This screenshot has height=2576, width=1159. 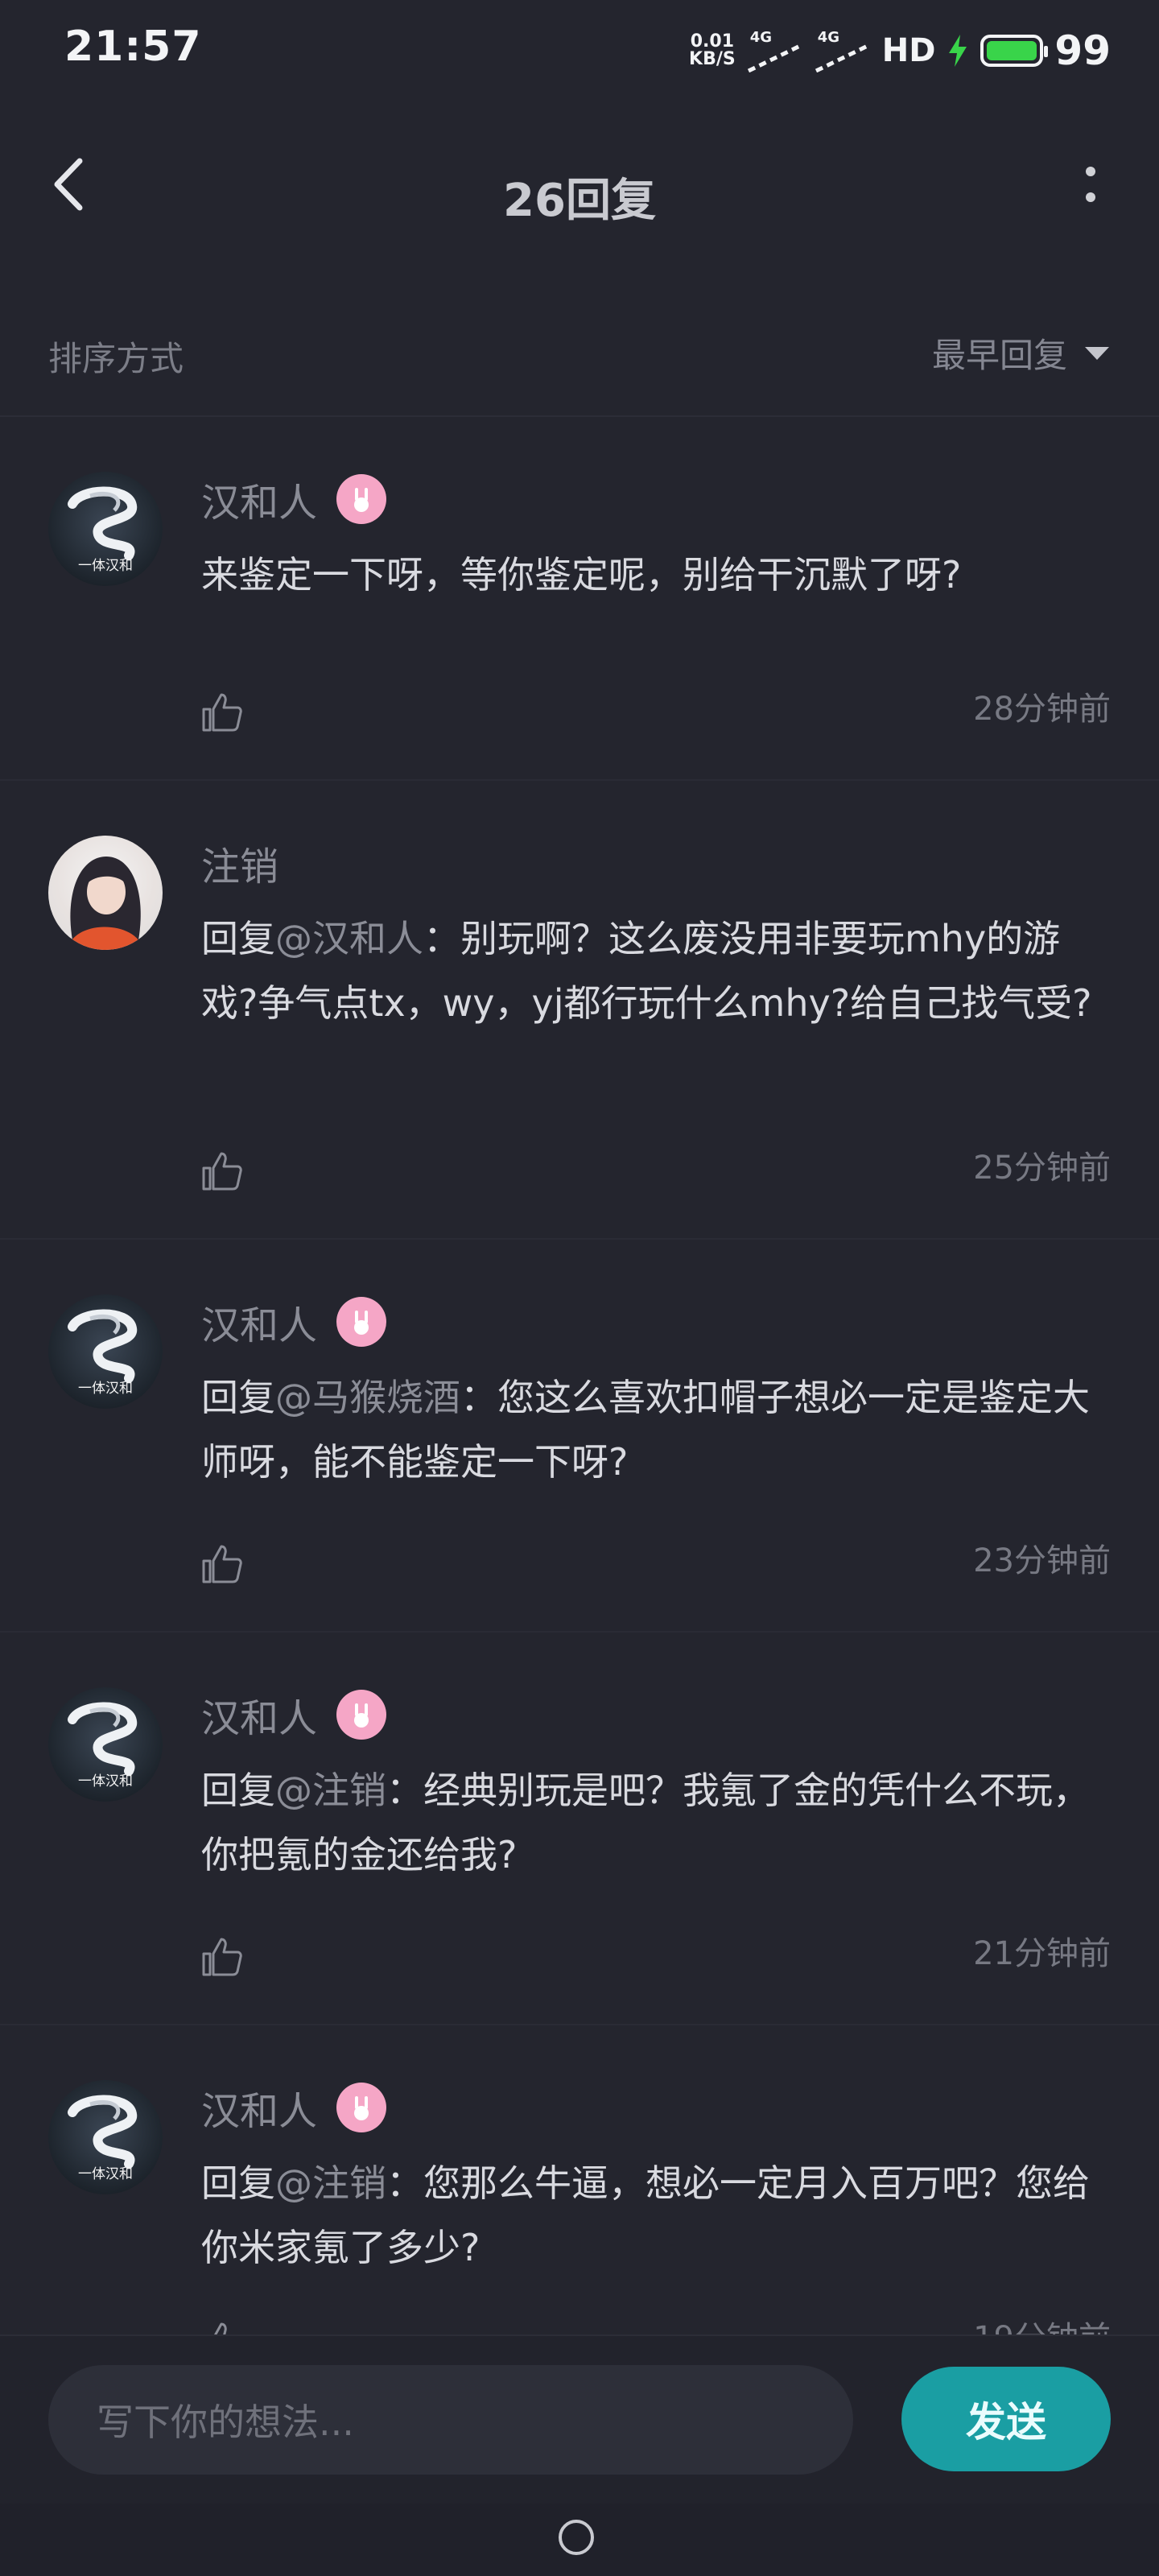 I want to click on comment-body: 汉和人 回复@马猴烧酒：您这么喜欢扣帽子想必一定是鉴定大师呀，能不能鉴定一下呀?, so click(x=656, y=1395).